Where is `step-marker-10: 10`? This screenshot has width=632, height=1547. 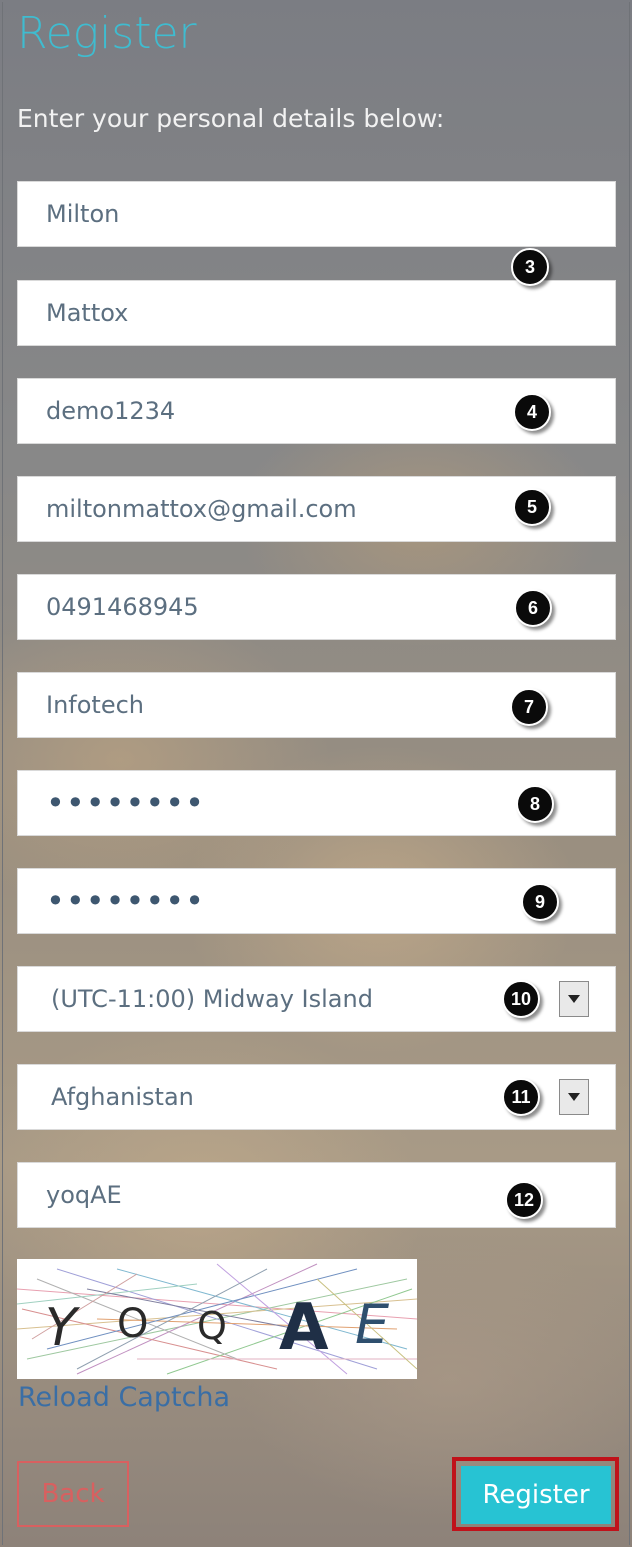 step-marker-10: 10 is located at coordinates (521, 999).